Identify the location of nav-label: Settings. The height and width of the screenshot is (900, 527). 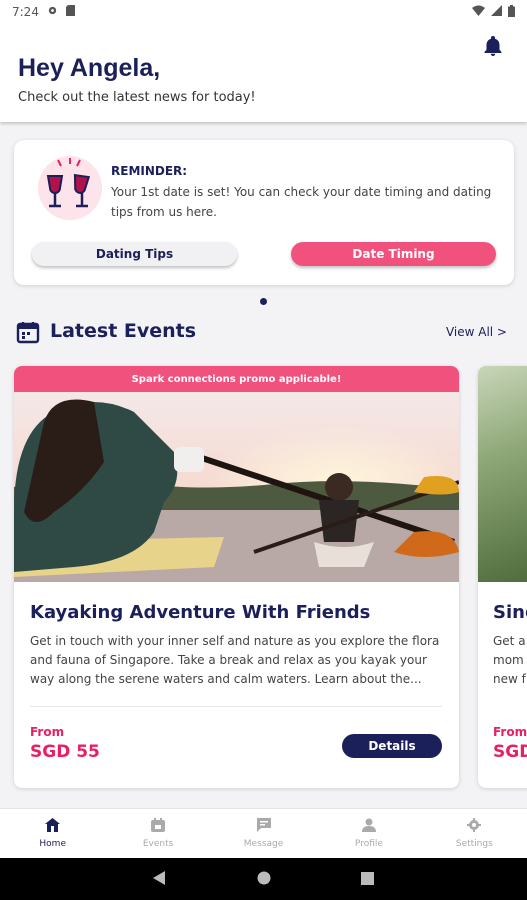
(474, 844).